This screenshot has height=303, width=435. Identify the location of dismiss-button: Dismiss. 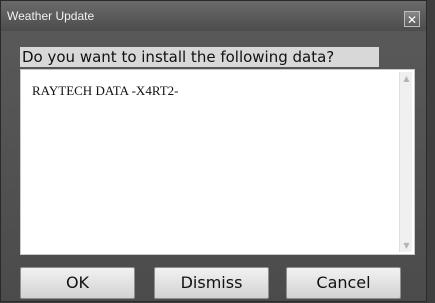
(211, 283).